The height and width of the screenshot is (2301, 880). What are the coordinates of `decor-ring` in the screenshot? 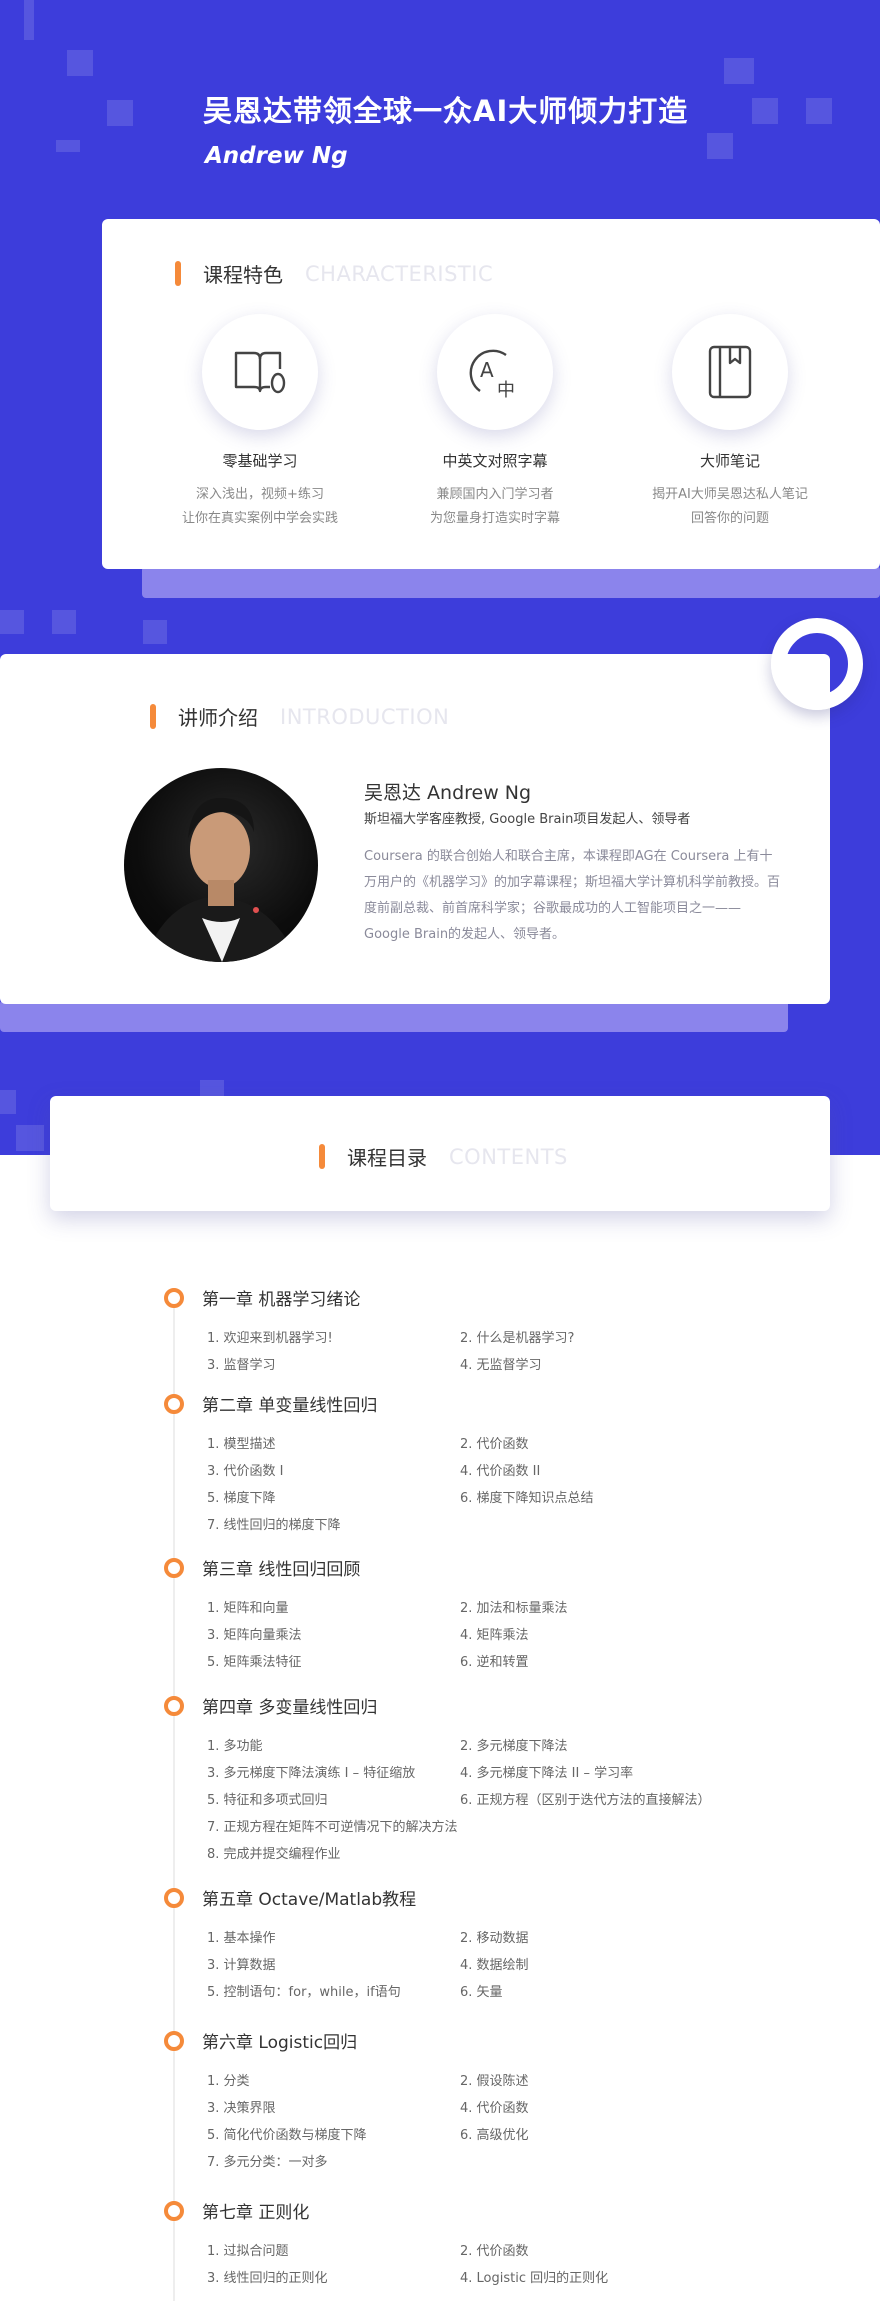 It's located at (817, 664).